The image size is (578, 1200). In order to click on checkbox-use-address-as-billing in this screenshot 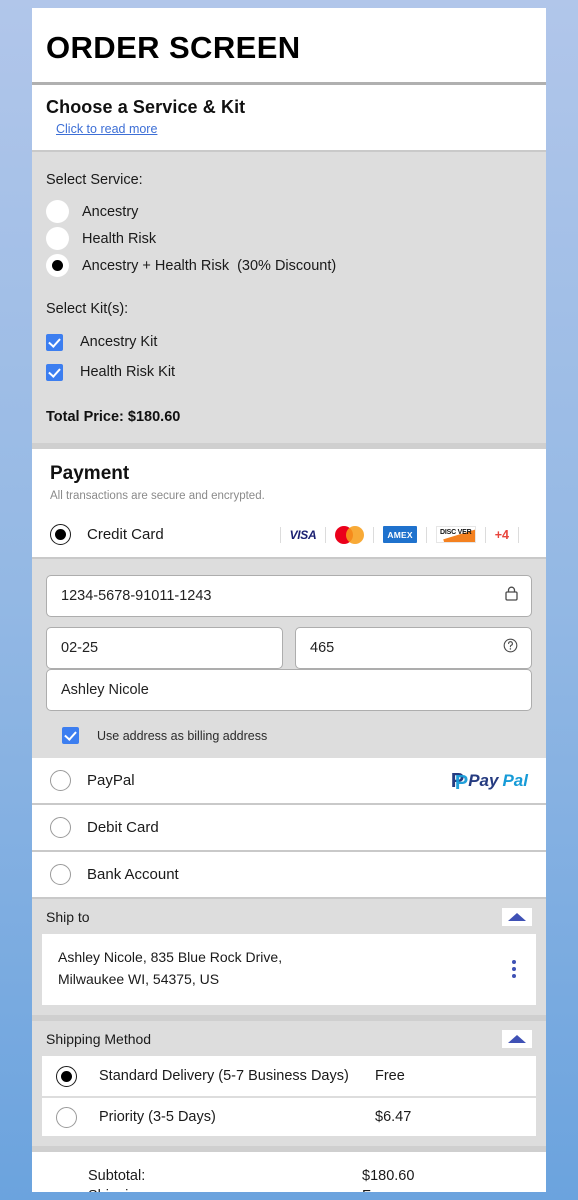, I will do `click(70, 735)`.